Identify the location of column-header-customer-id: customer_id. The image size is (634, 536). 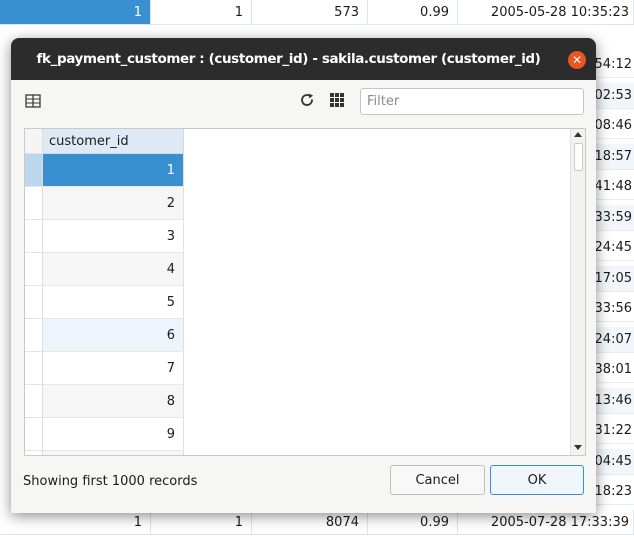
(113, 141).